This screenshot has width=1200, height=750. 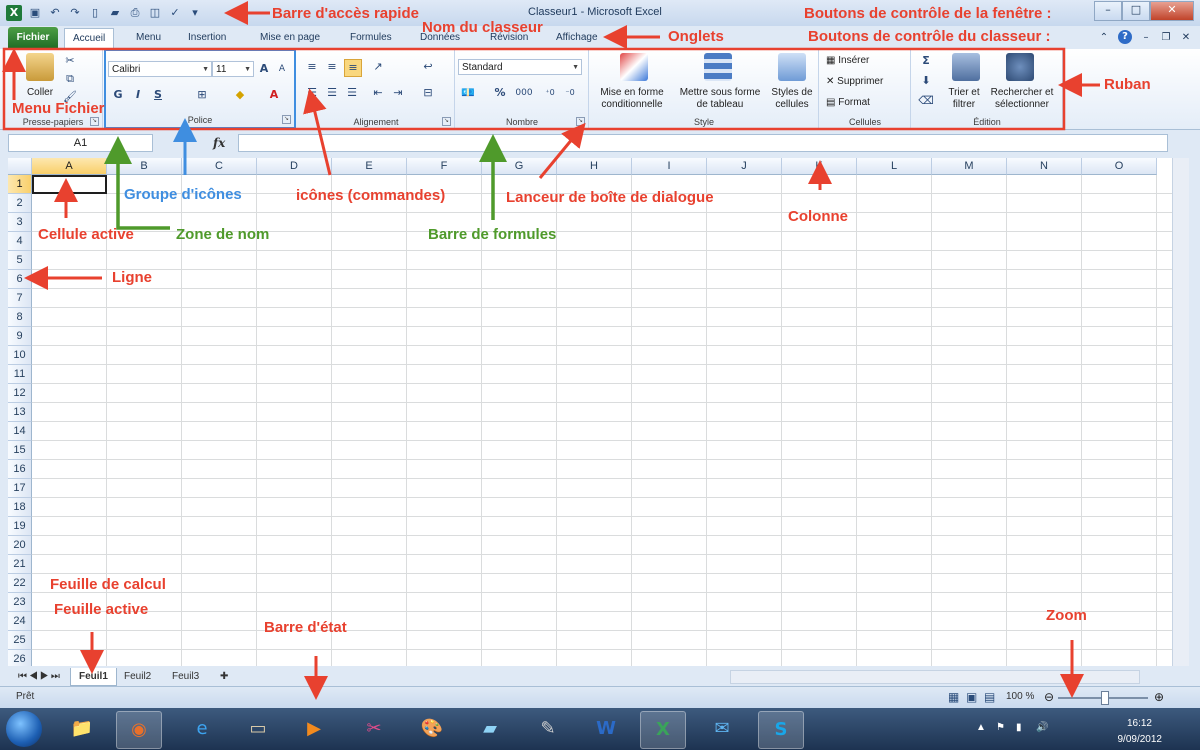 What do you see at coordinates (20, 222) in the screenshot?
I see `row-header: 3` at bounding box center [20, 222].